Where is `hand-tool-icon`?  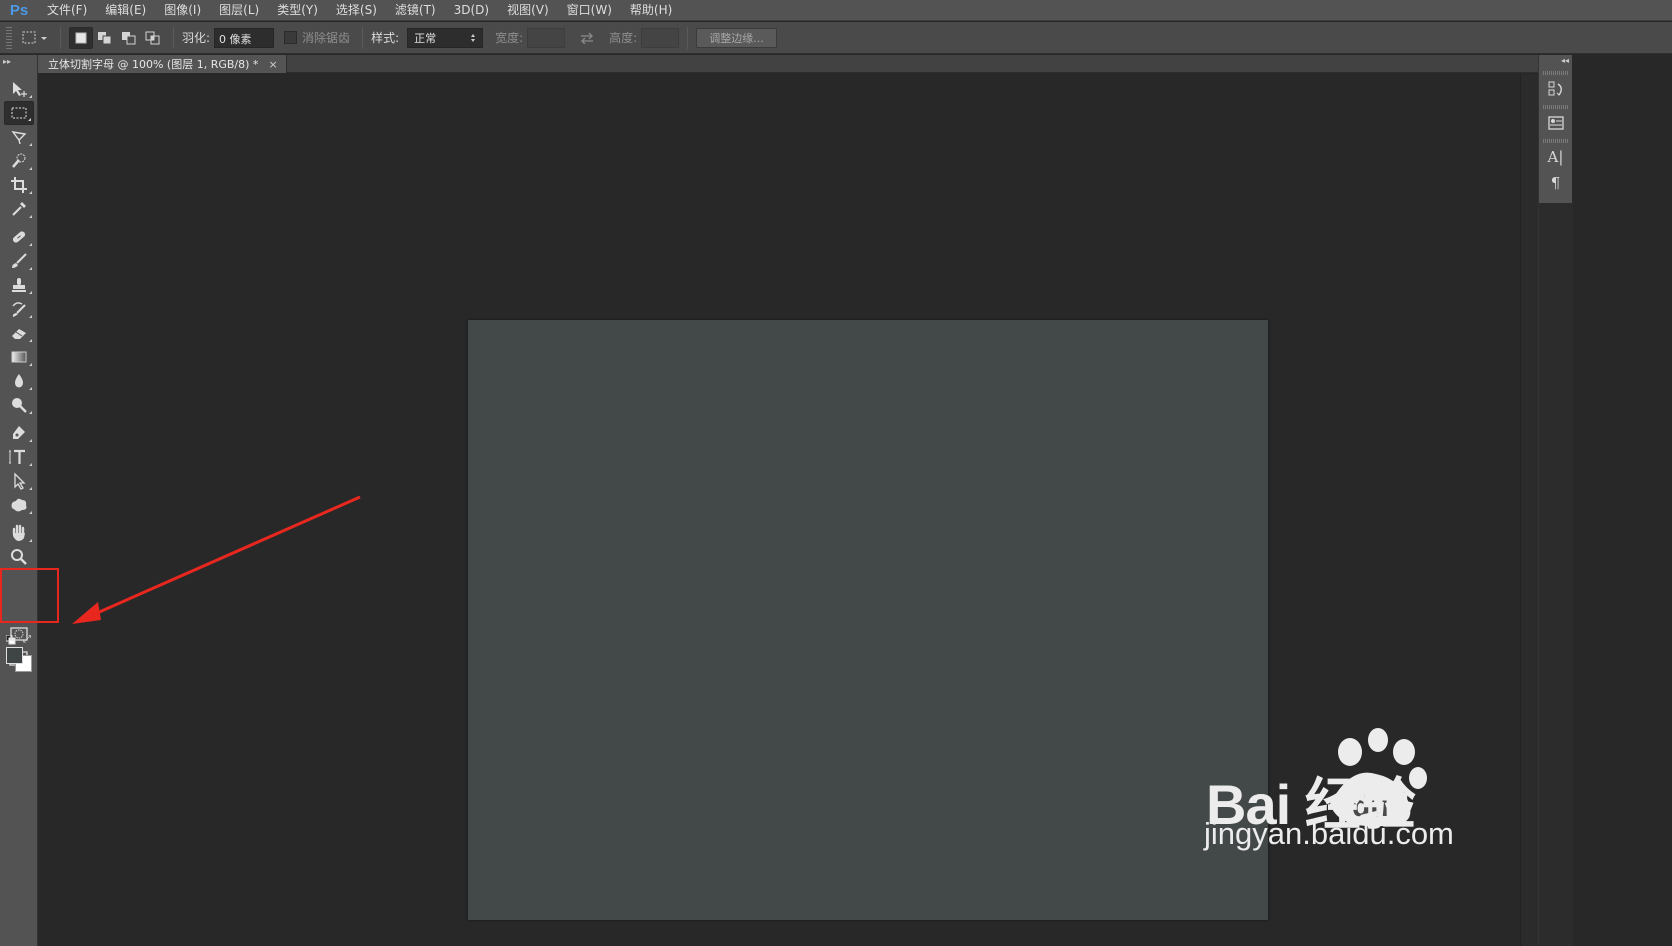
hand-tool-icon is located at coordinates (18, 532).